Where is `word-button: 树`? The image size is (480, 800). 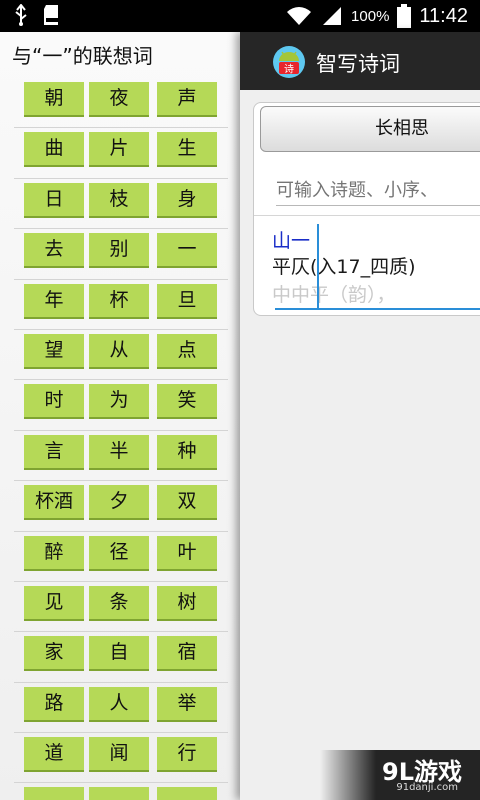 word-button: 树 is located at coordinates (187, 603).